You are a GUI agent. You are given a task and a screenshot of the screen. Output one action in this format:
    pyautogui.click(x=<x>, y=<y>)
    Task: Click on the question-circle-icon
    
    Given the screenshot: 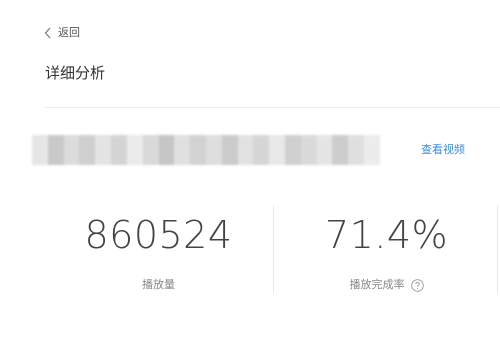 What is the action you would take?
    pyautogui.click(x=417, y=285)
    